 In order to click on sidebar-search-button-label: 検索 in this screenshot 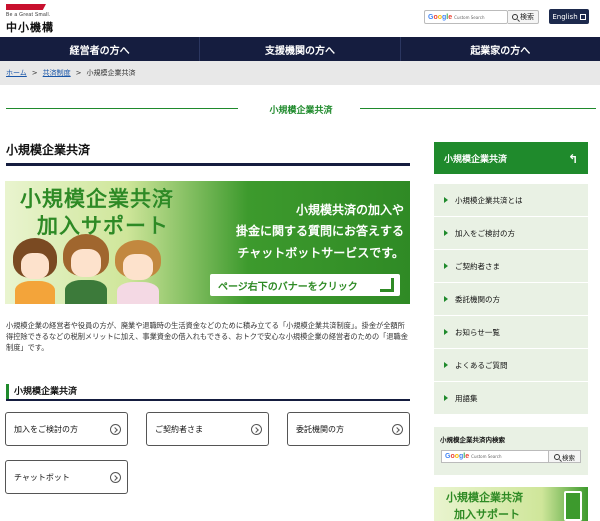, I will do `click(568, 457)`.